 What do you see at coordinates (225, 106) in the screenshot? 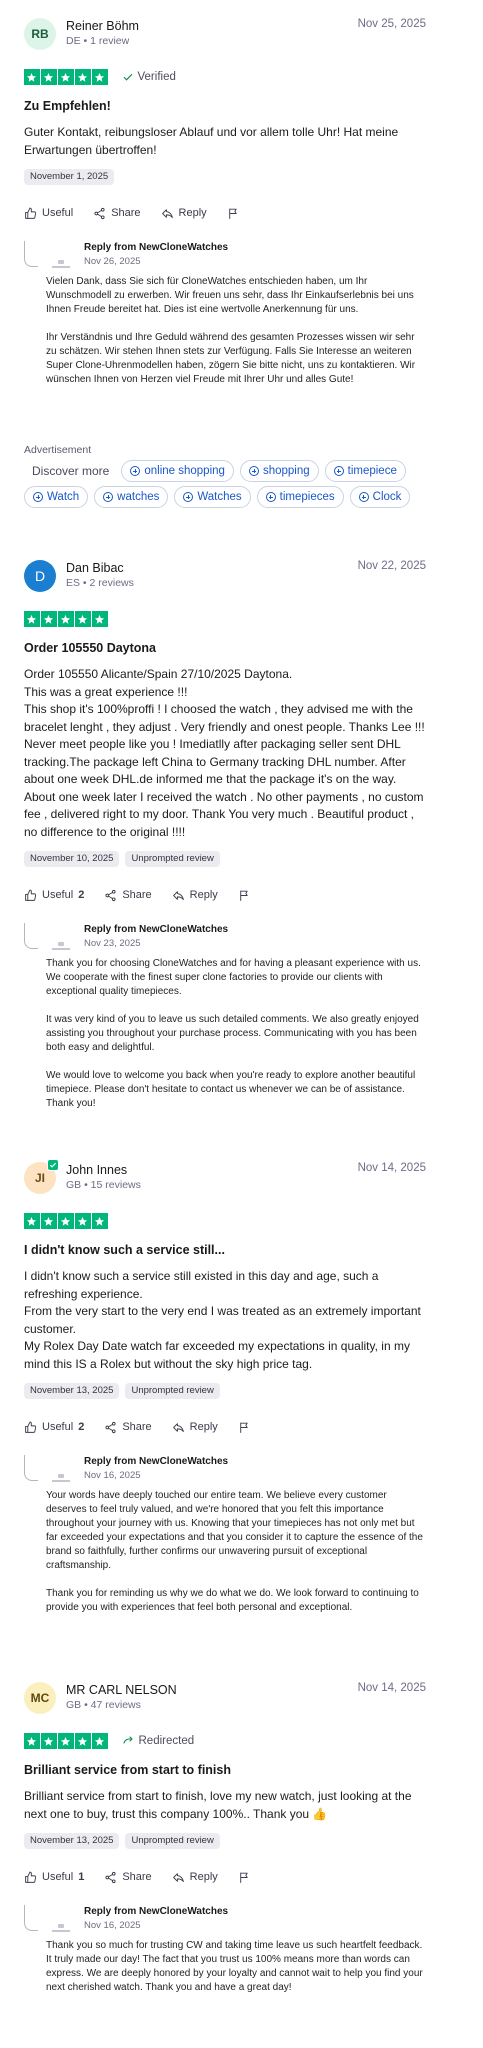
I see `review-title: Zu Empfehlen!` at bounding box center [225, 106].